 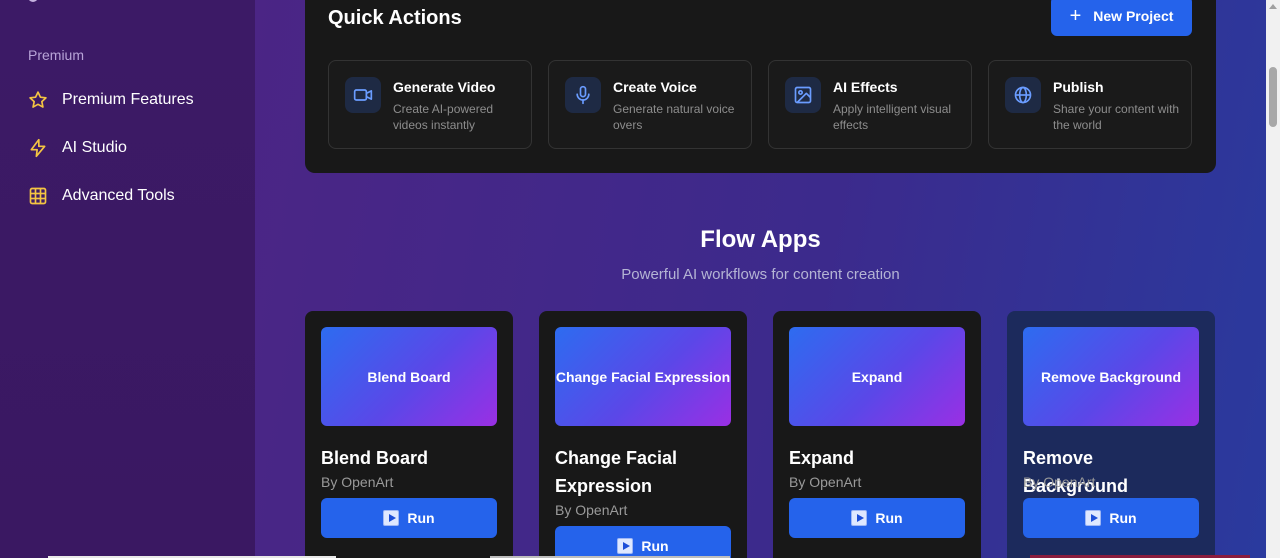 What do you see at coordinates (865, 87) in the screenshot?
I see `quick-action-title: AI Effects` at bounding box center [865, 87].